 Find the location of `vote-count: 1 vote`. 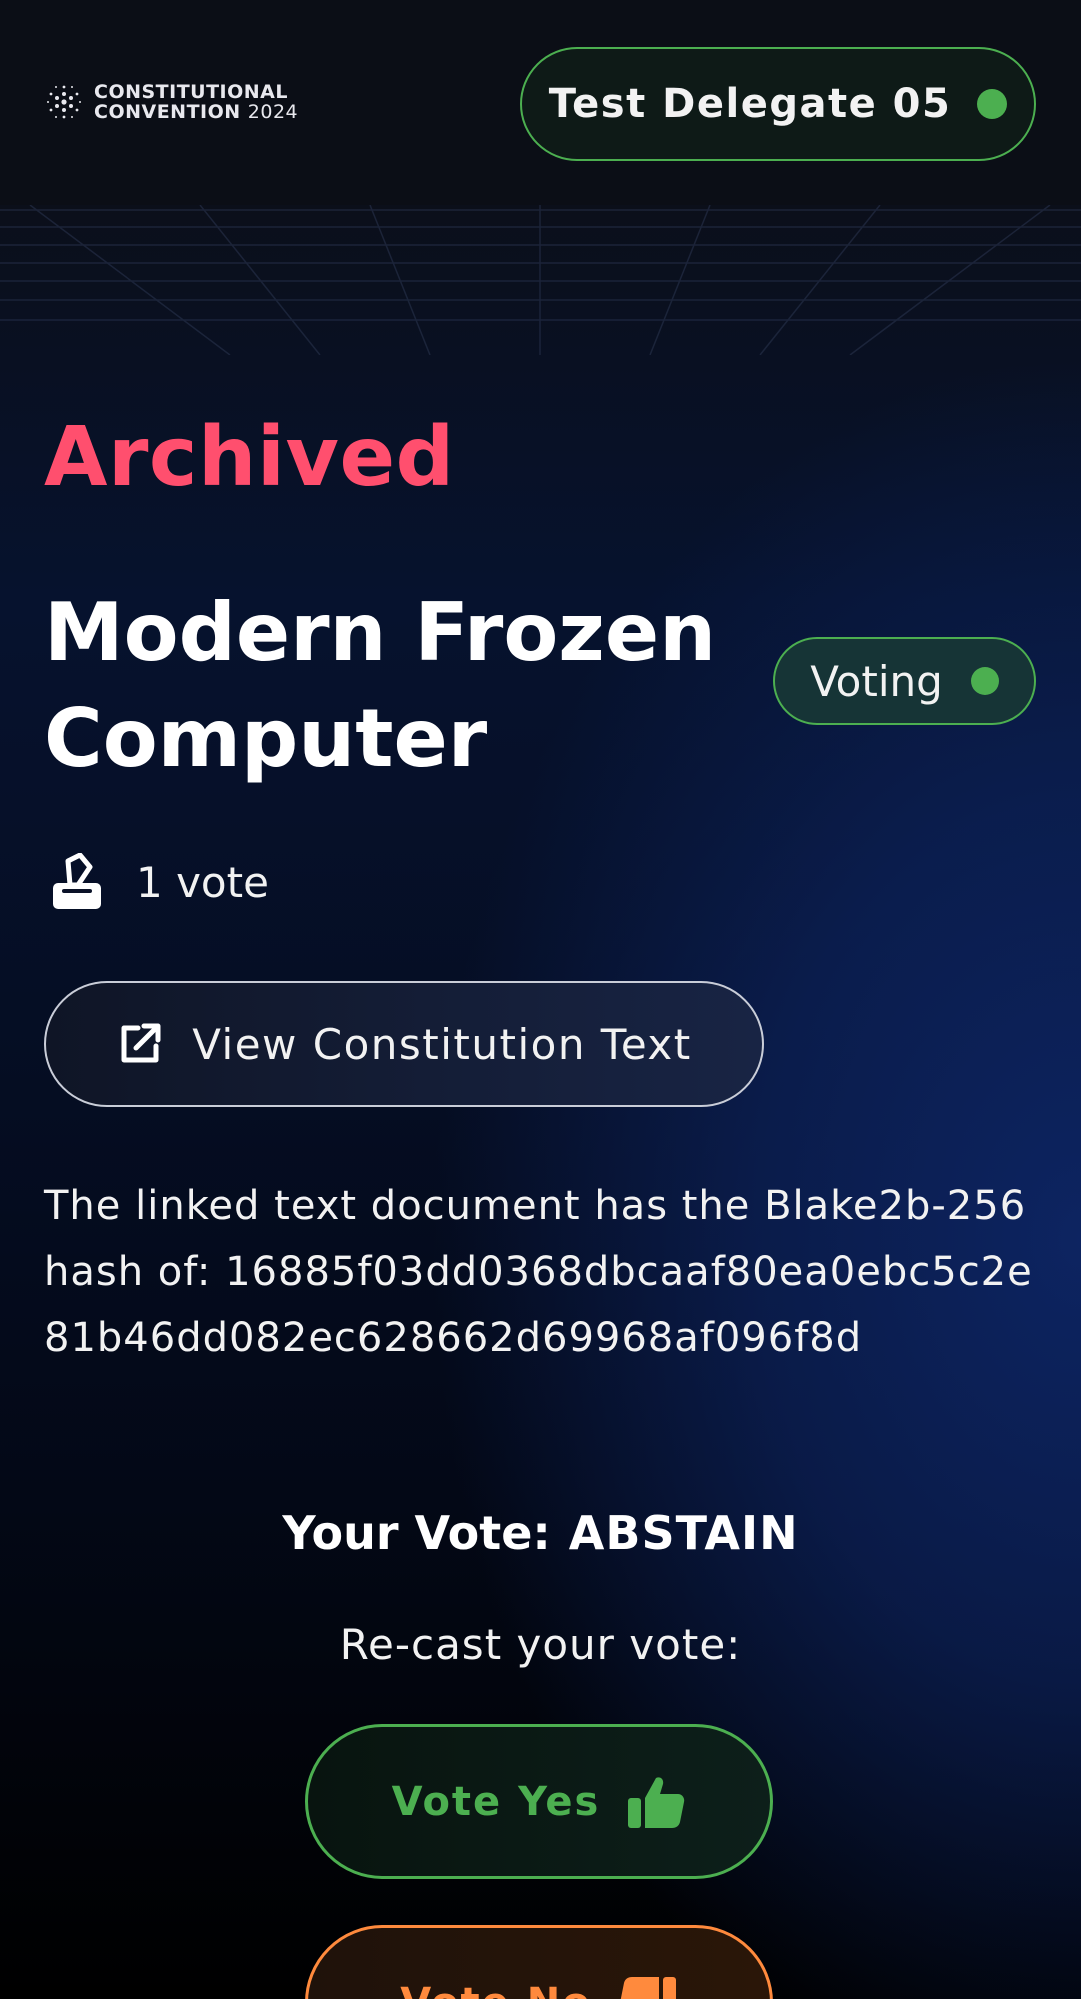

vote-count: 1 vote is located at coordinates (159, 882).